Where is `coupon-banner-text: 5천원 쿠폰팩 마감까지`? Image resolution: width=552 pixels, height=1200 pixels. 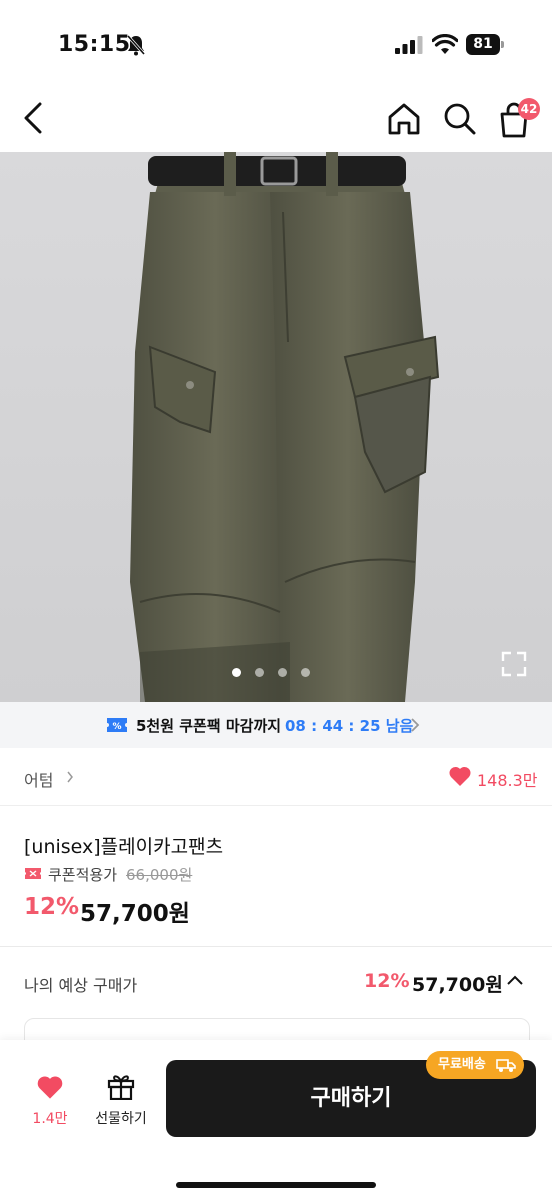 coupon-banner-text: 5천원 쿠폰팩 마감까지 is located at coordinates (209, 726).